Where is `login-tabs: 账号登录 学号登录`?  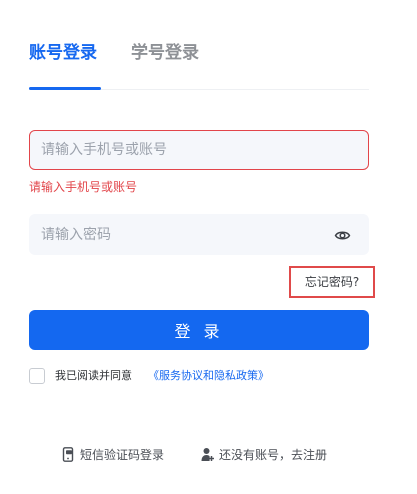
login-tabs: 账号登录 学号登录 is located at coordinates (199, 64).